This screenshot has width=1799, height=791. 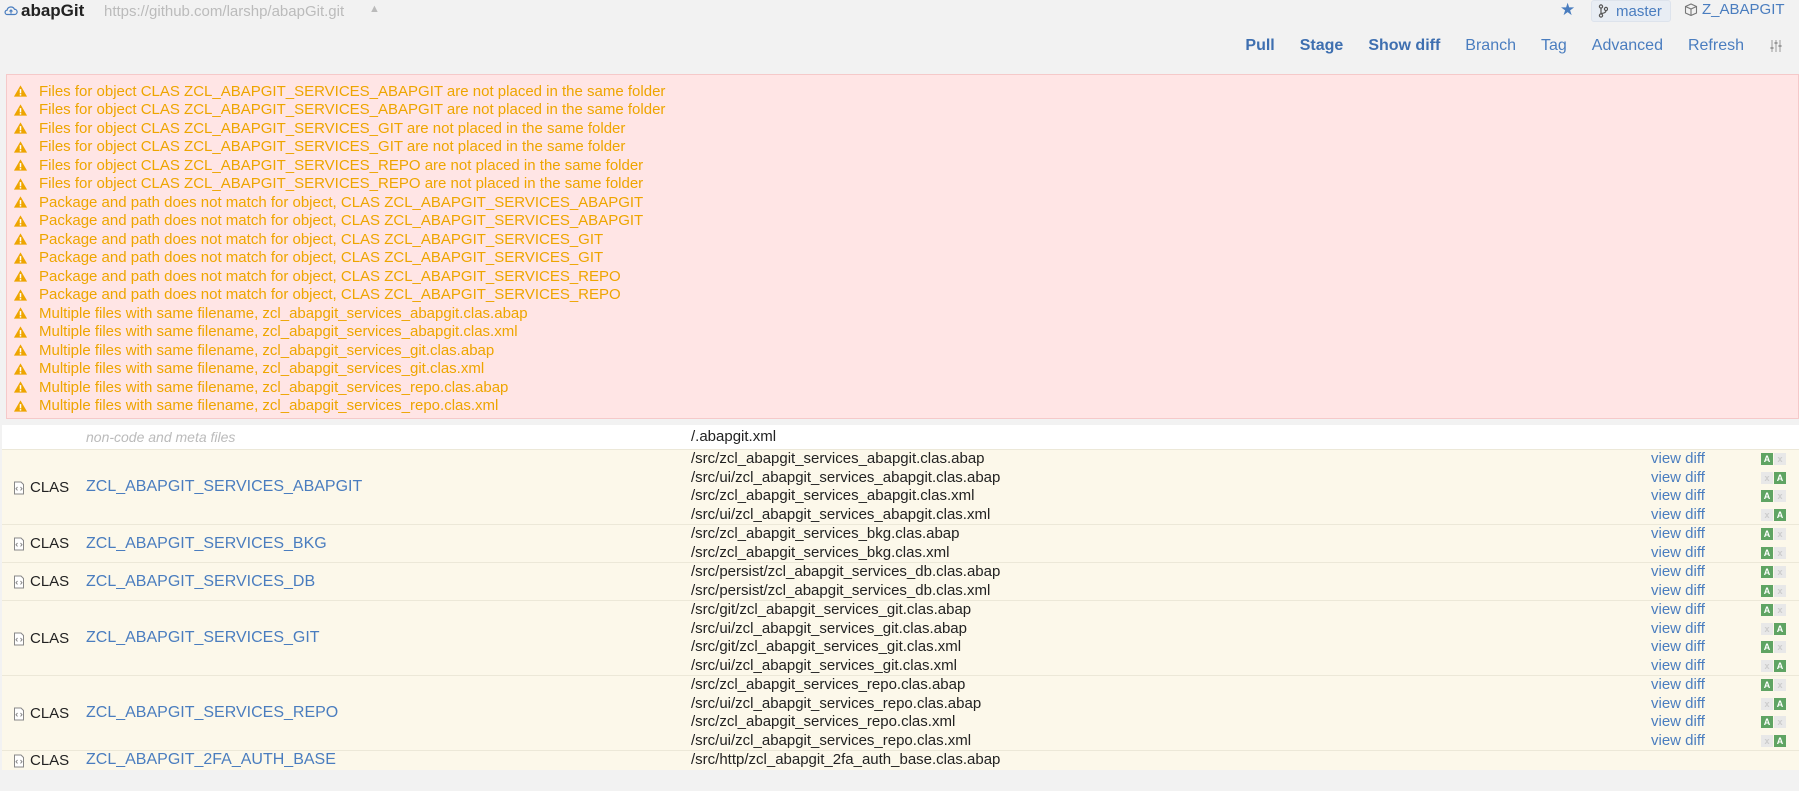 What do you see at coordinates (1322, 46) in the screenshot?
I see `stage-button: Stage` at bounding box center [1322, 46].